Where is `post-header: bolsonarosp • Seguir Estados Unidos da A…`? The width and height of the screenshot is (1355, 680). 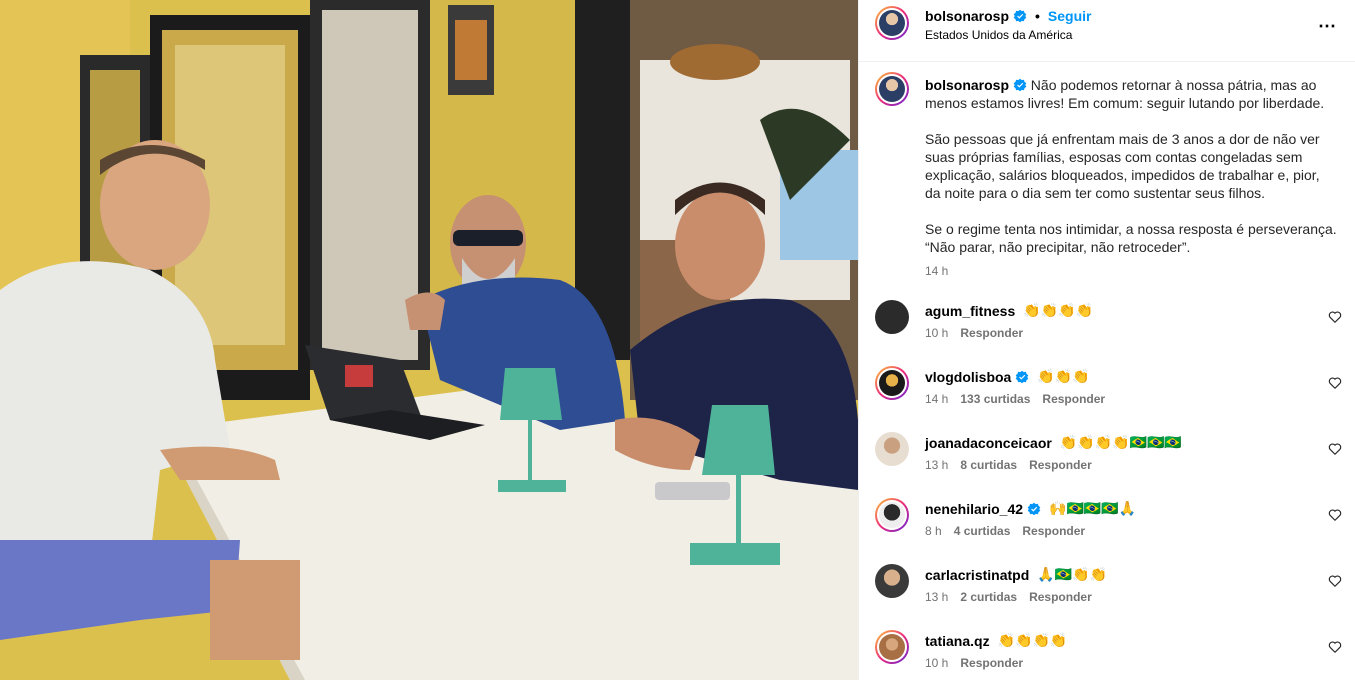 post-header: bolsonarosp • Seguir Estados Unidos da A… is located at coordinates (1107, 31).